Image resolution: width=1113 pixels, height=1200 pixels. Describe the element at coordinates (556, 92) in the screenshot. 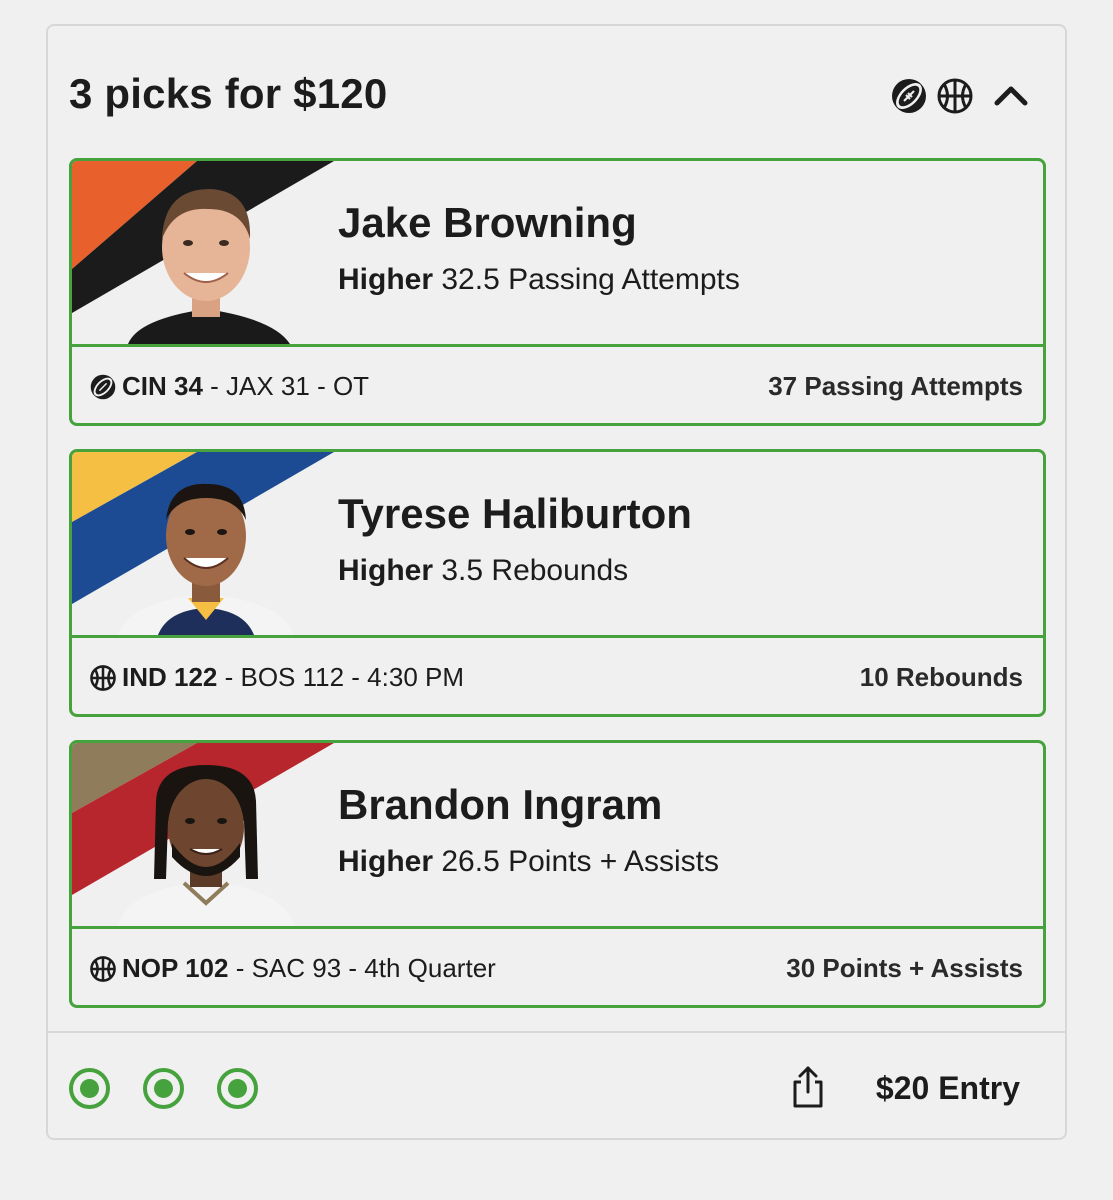

I see `card-header: 3 picks for $120` at that location.